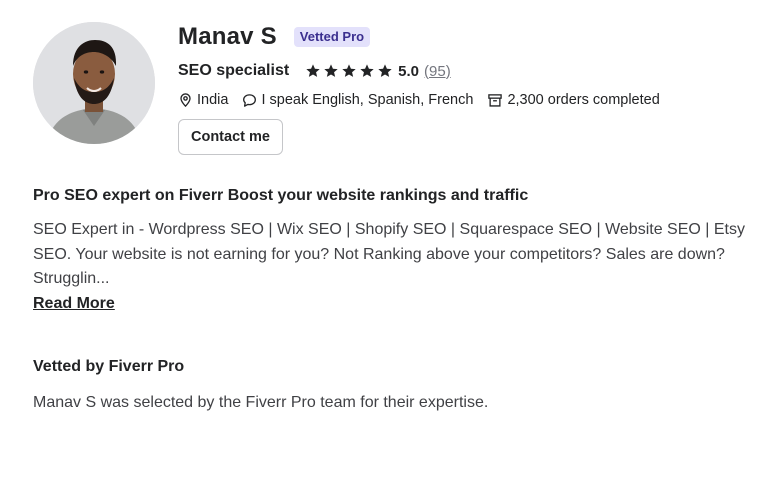 The image size is (763, 477). What do you see at coordinates (109, 366) in the screenshot?
I see `vetted-section-title: Vetted by Fiverr Pro` at bounding box center [109, 366].